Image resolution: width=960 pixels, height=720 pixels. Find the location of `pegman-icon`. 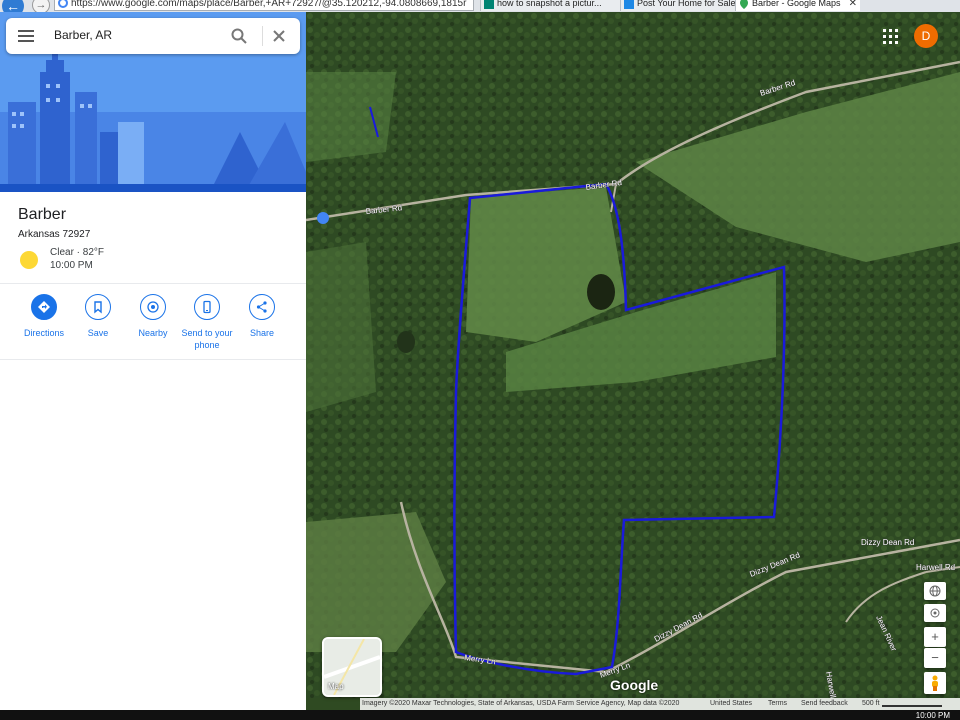

pegman-icon is located at coordinates (935, 683).